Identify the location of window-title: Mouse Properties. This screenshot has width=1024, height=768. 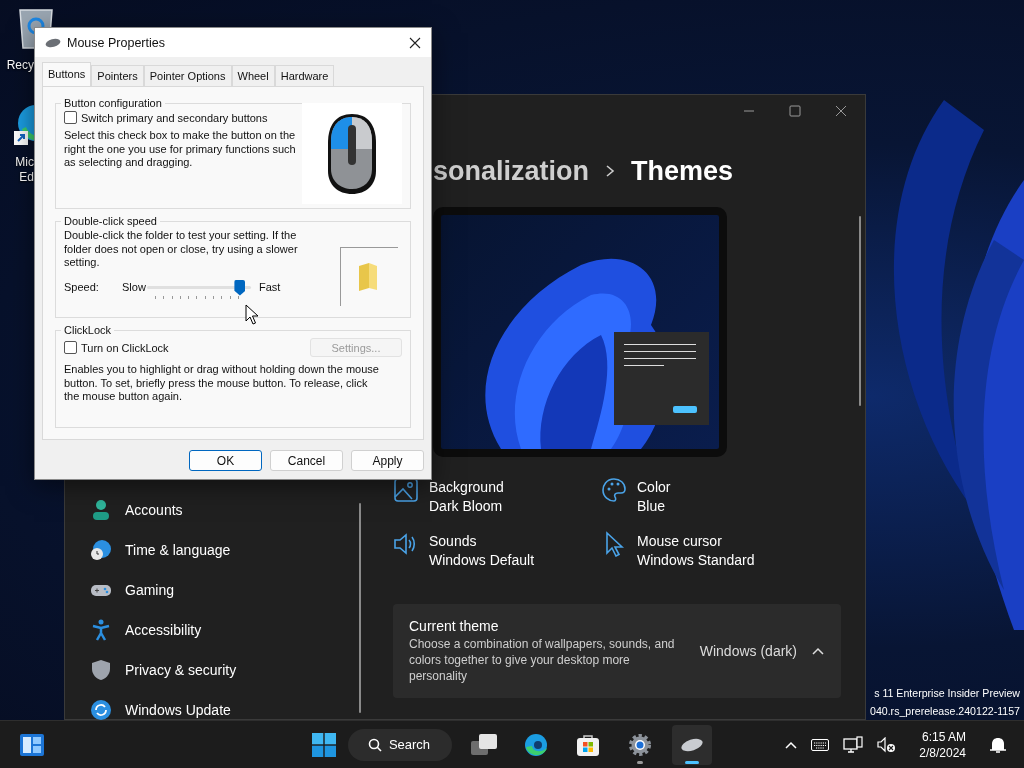
(116, 42).